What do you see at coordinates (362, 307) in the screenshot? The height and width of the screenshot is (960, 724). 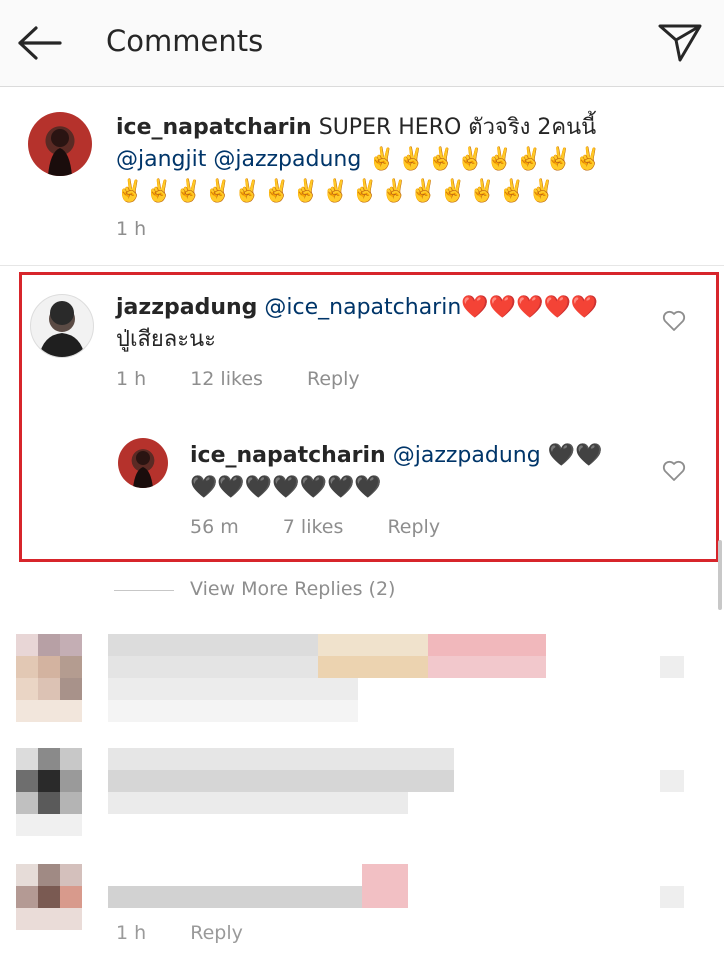 I see `mention-link: @ice_napatcharin` at bounding box center [362, 307].